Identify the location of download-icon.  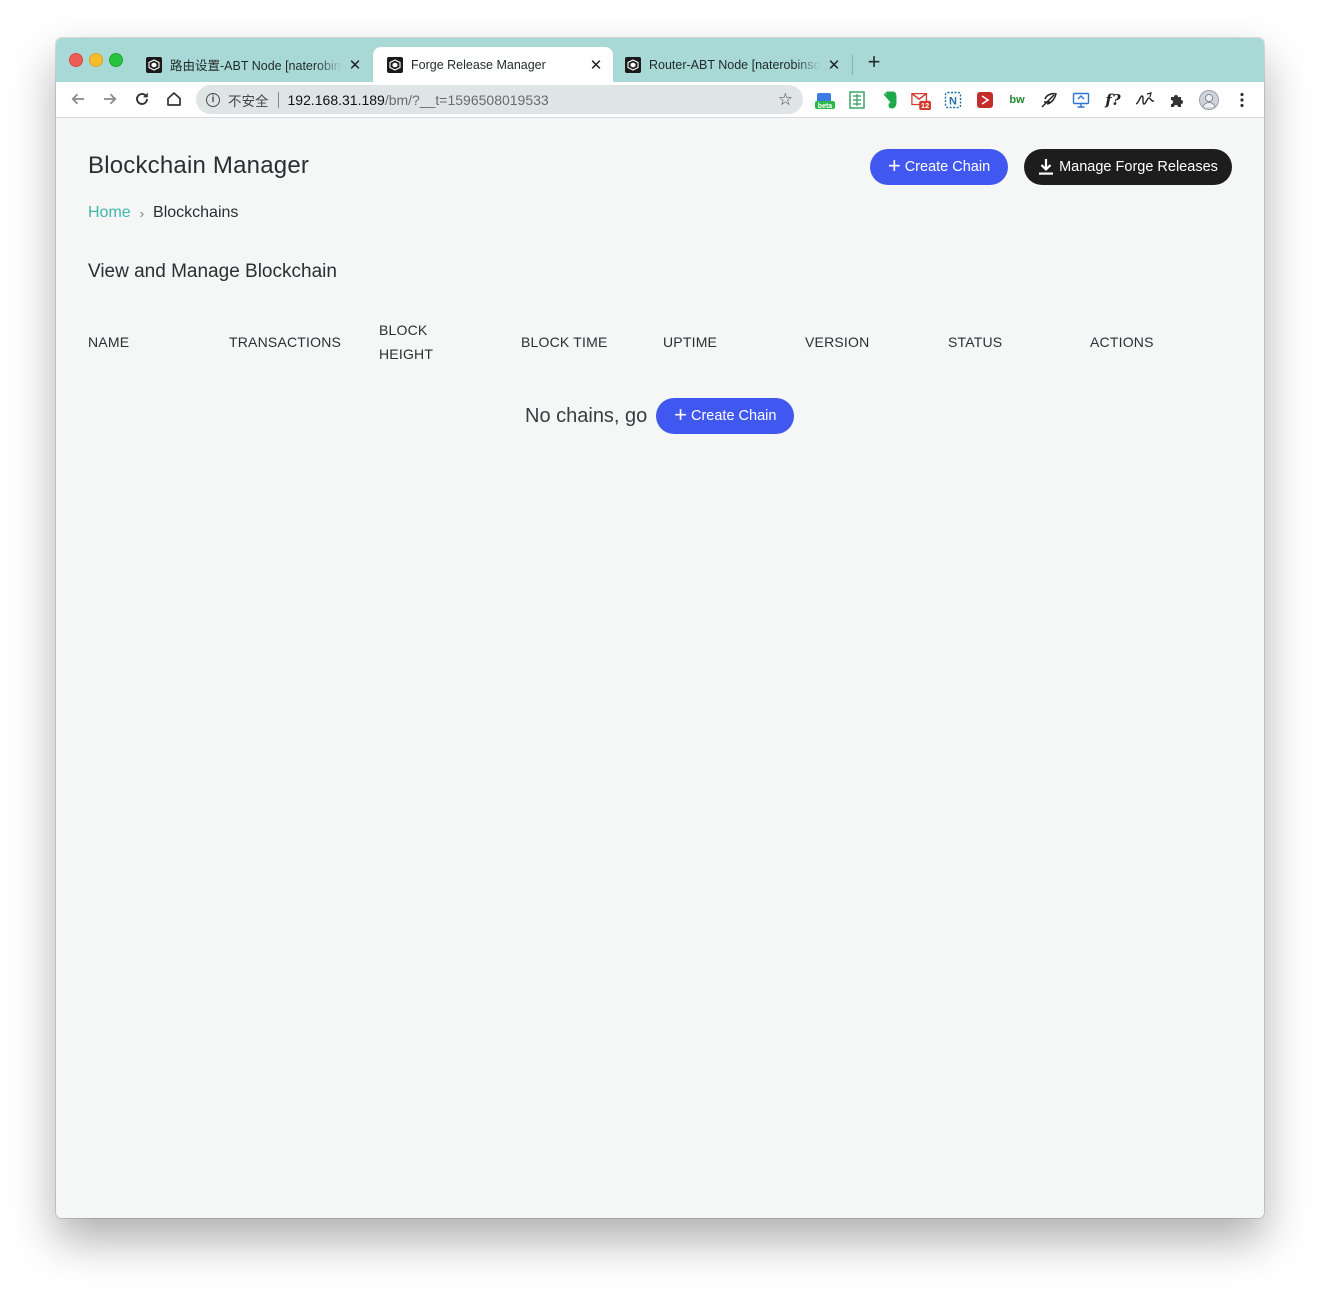
(1046, 167).